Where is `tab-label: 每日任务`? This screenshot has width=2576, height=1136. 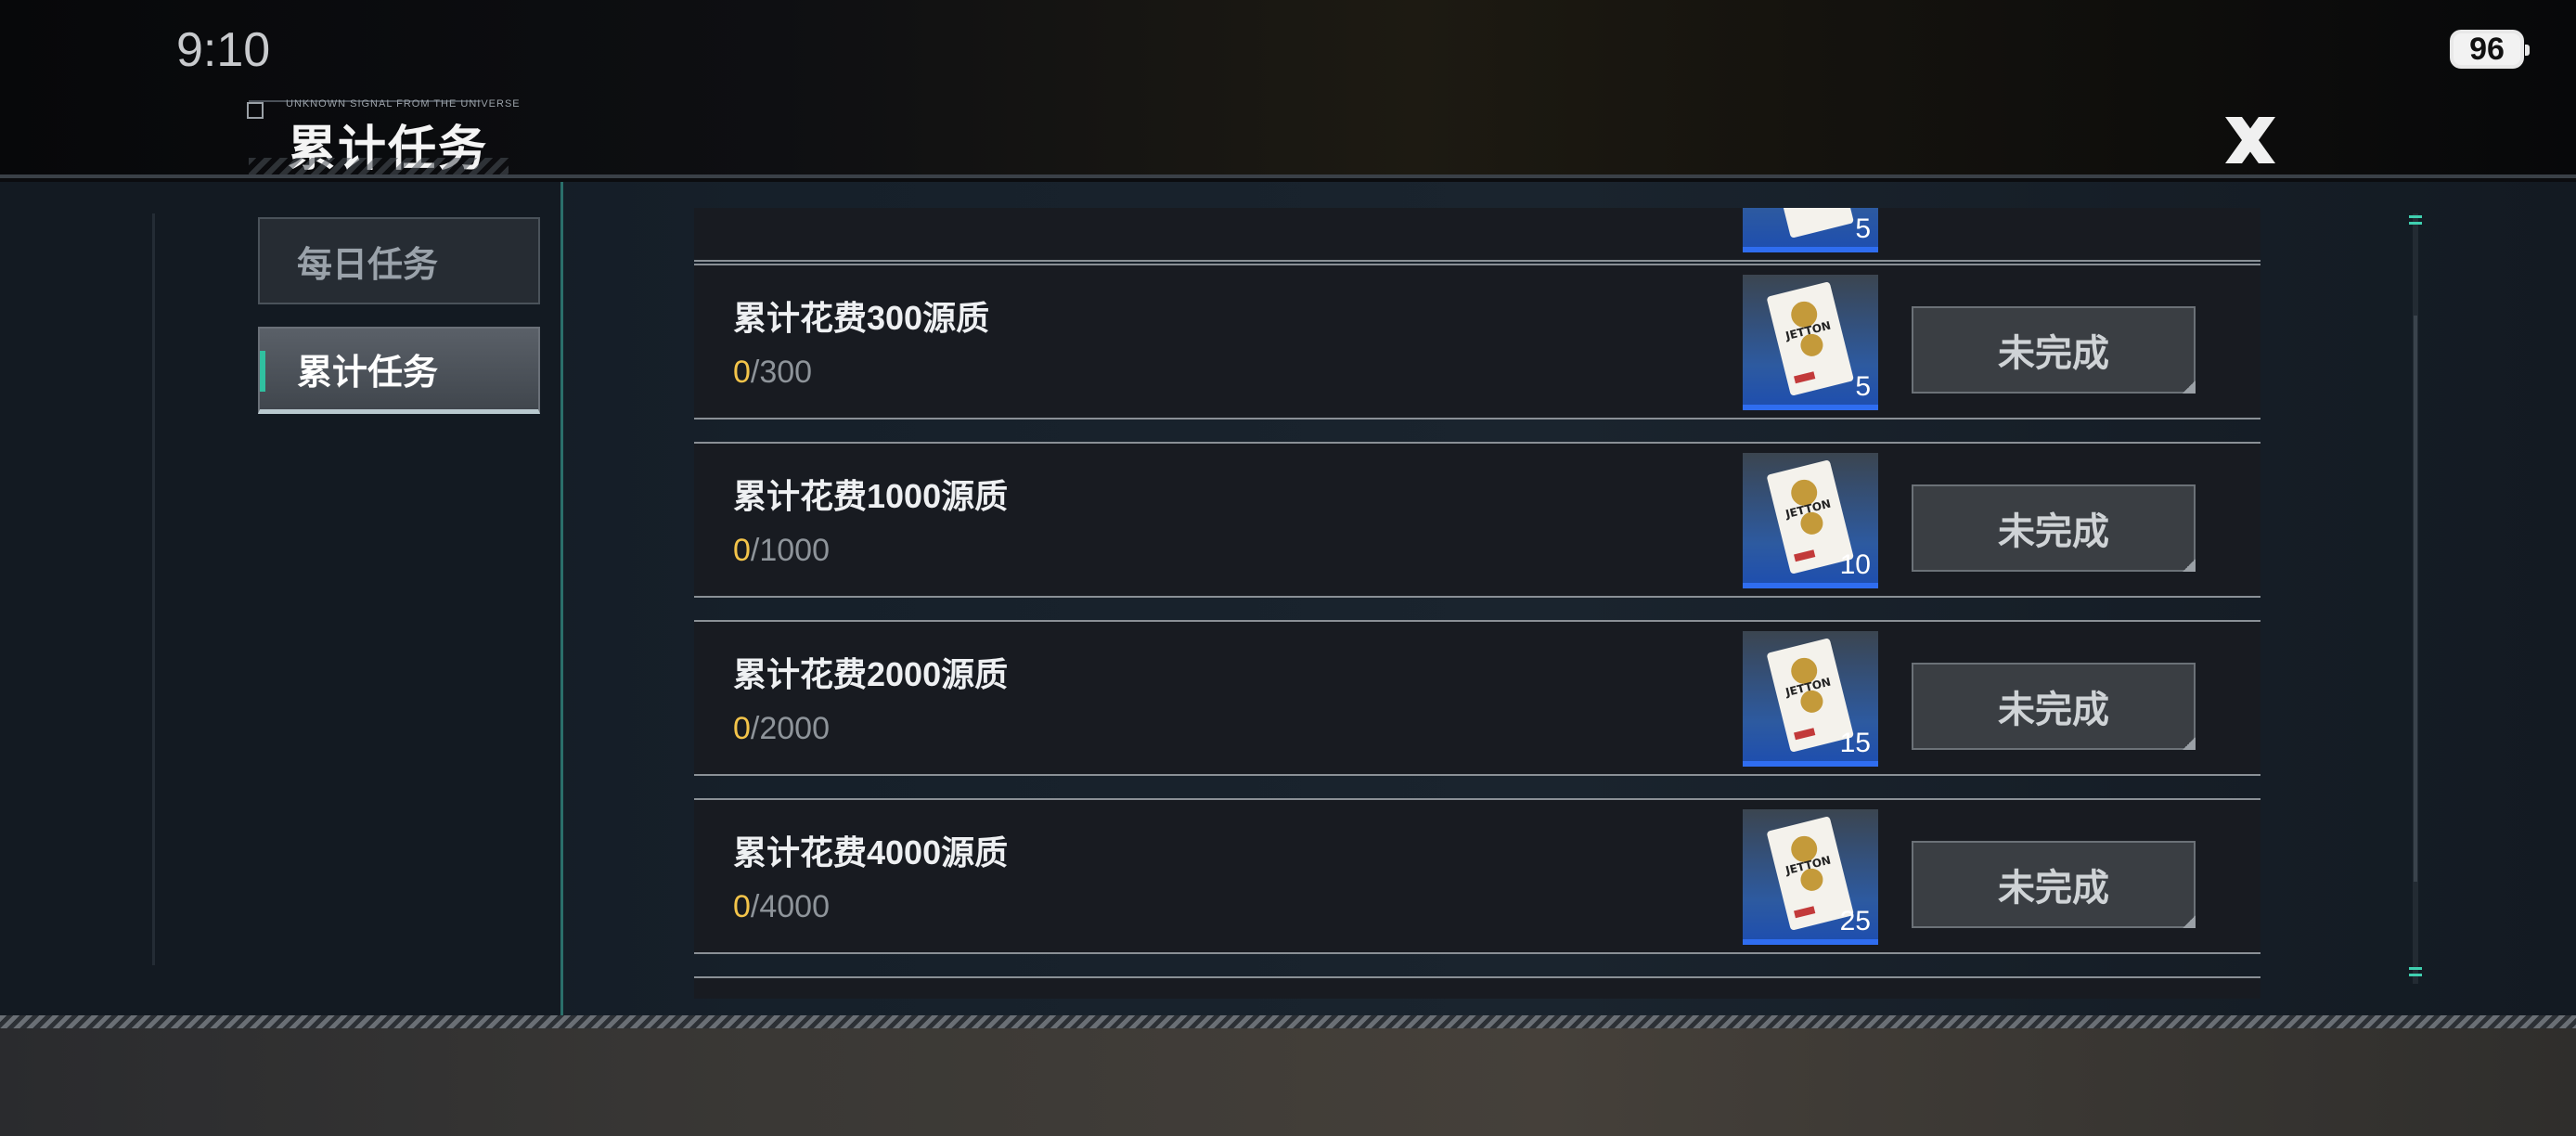
tab-label: 每日任务 is located at coordinates (368, 265).